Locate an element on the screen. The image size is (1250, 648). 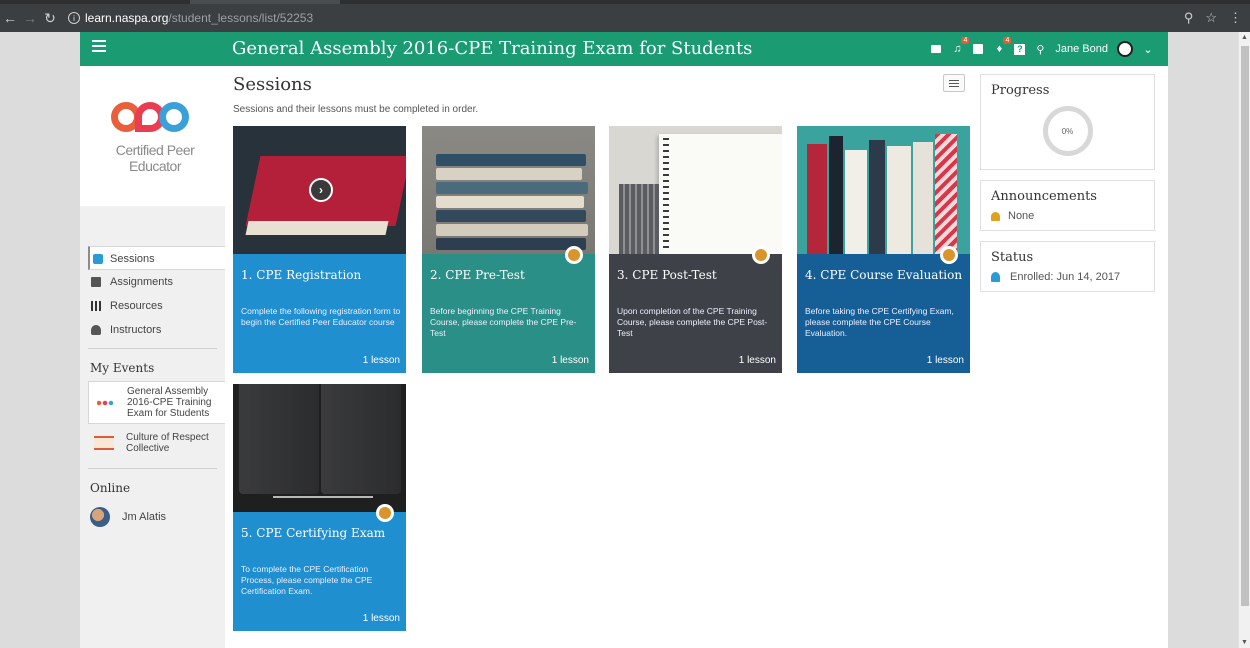
scroll-down-icon: ▼ is located at coordinates (1244, 642).